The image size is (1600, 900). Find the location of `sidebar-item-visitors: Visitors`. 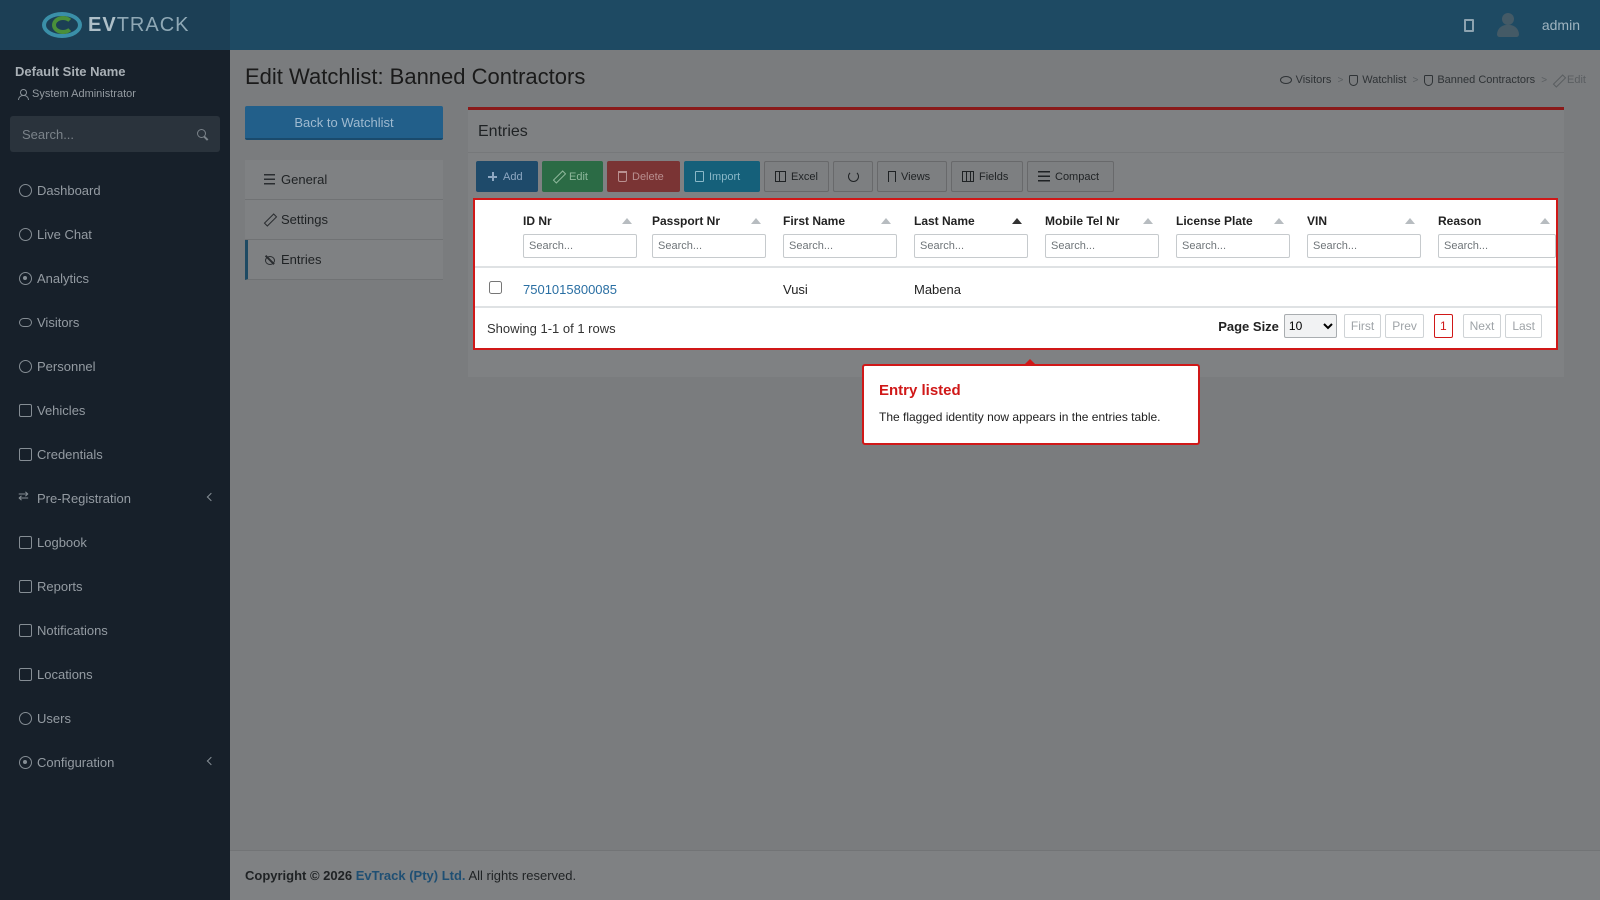

sidebar-item-visitors: Visitors is located at coordinates (115, 322).